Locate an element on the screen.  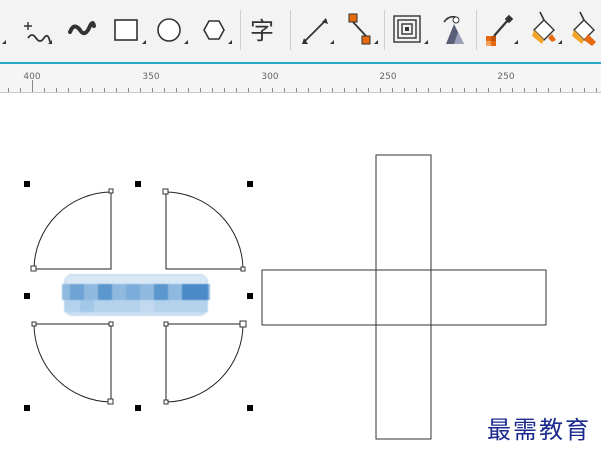
ellipse-icon is located at coordinates (172, 31).